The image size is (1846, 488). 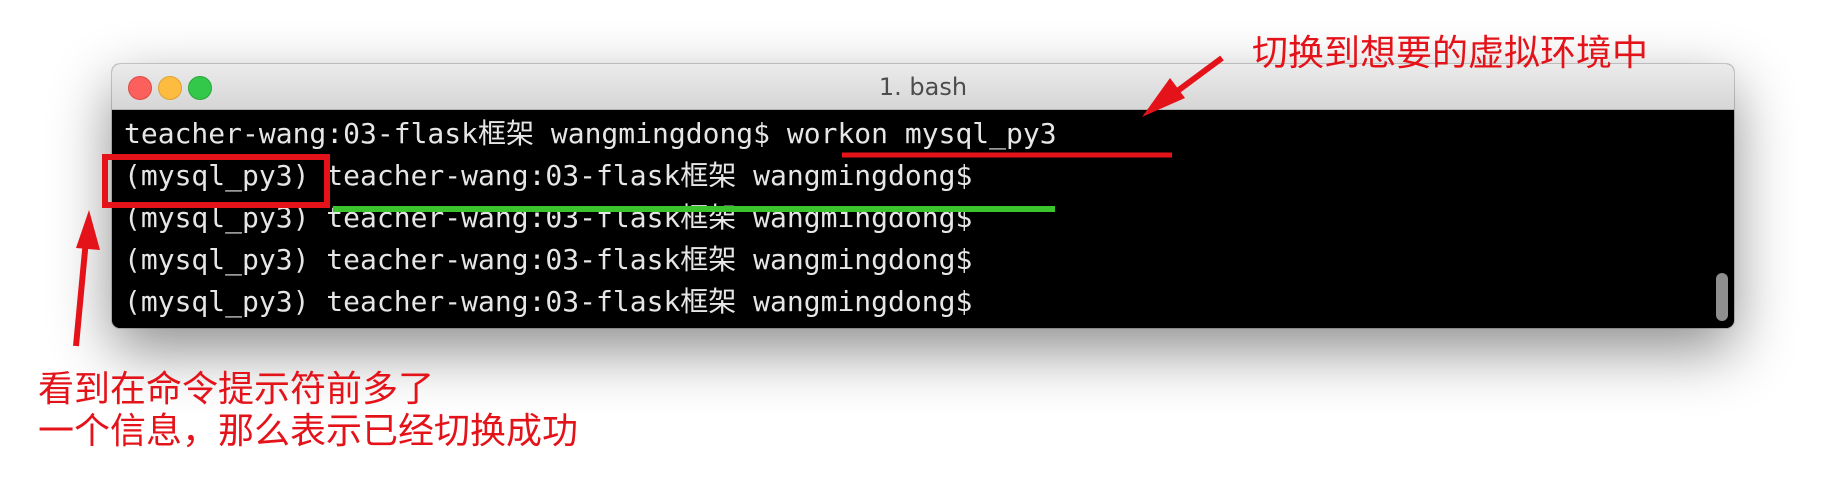 I want to click on prompt-highlight-box, so click(x=216, y=181).